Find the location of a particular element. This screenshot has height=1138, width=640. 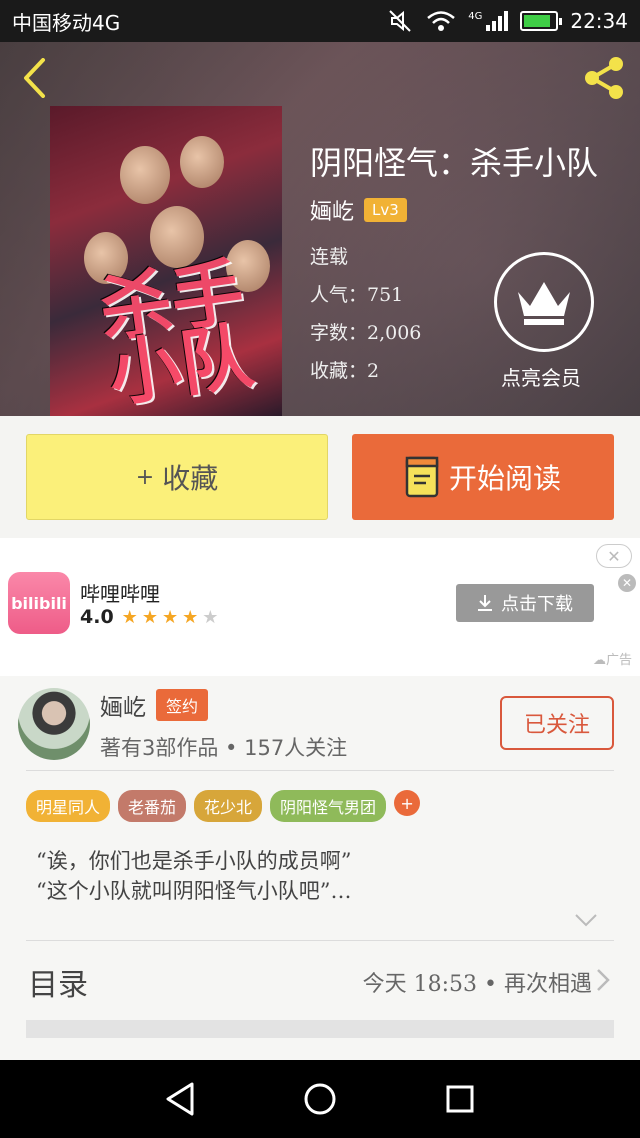

signed-badge: 签约 is located at coordinates (182, 705).